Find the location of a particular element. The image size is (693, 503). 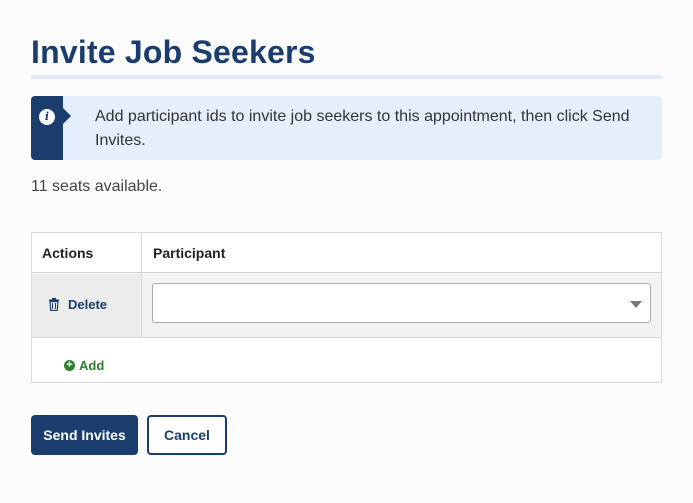

add-label: Add is located at coordinates (92, 365).